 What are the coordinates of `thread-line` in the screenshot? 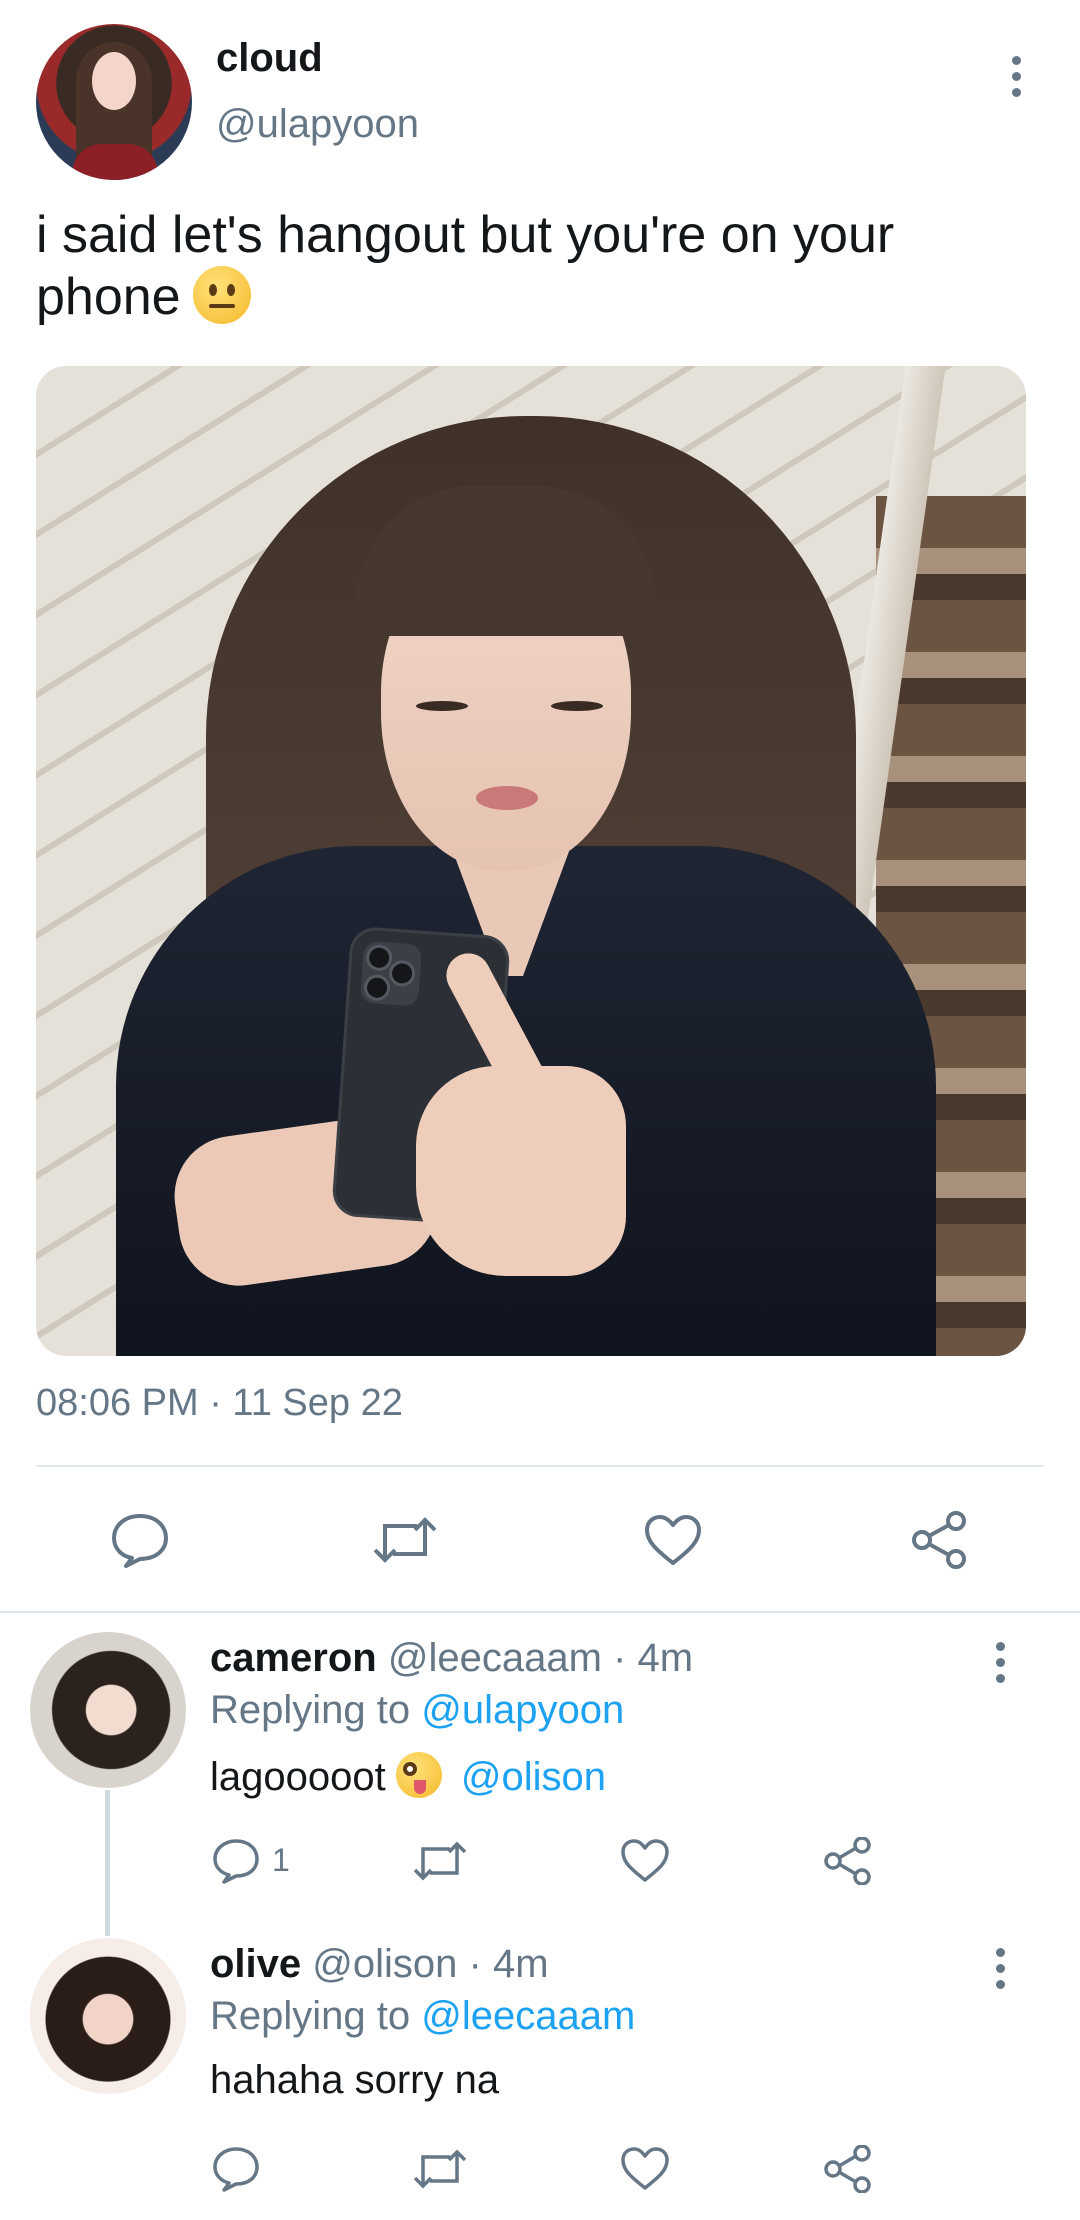 It's located at (107, 1863).